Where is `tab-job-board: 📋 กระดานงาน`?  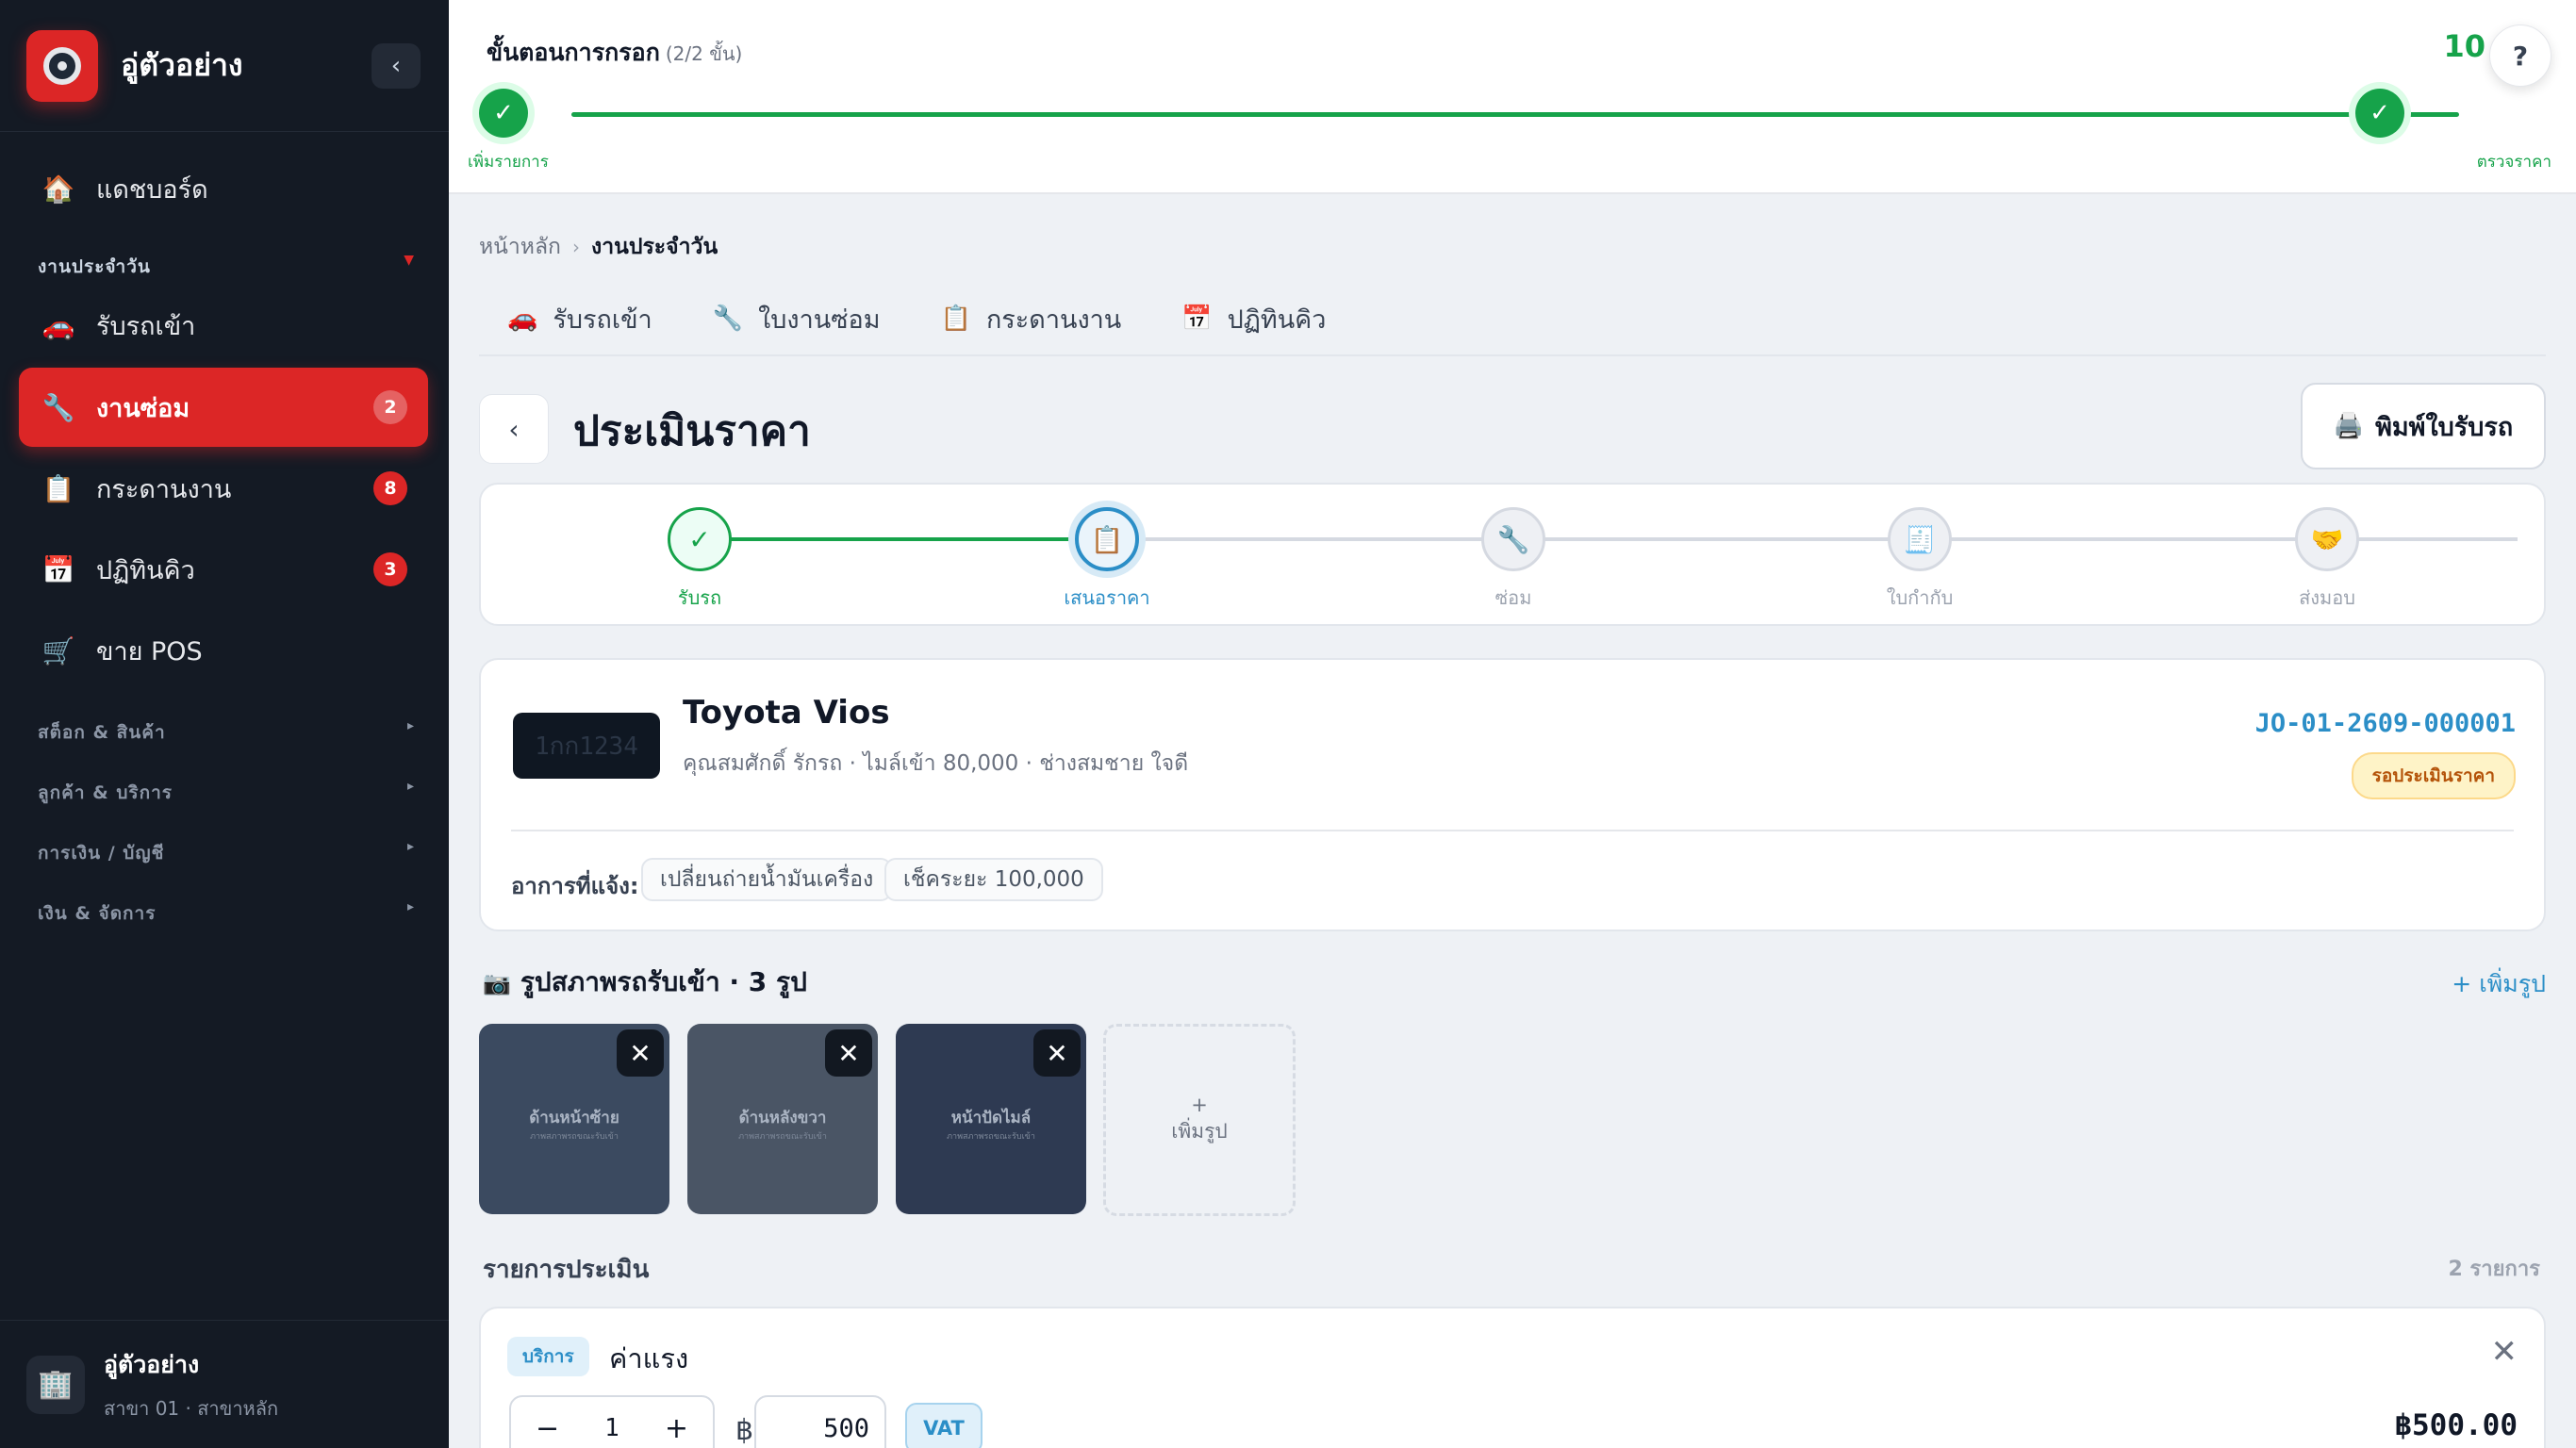 tab-job-board: 📋 กระดานงาน is located at coordinates (1031, 318).